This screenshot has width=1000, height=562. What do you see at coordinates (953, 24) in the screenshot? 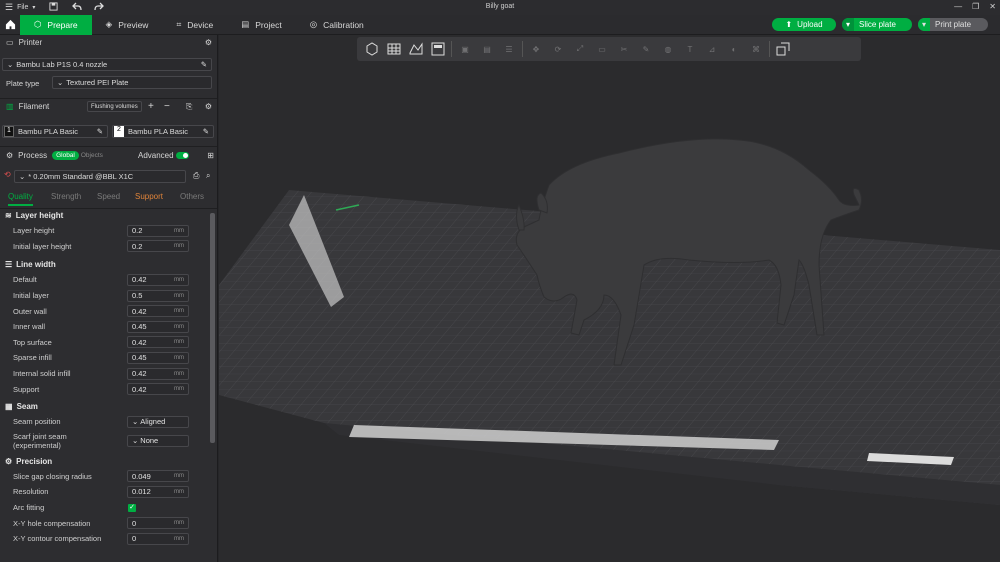
I see `print-plate-button: ▾ Print plate` at bounding box center [953, 24].